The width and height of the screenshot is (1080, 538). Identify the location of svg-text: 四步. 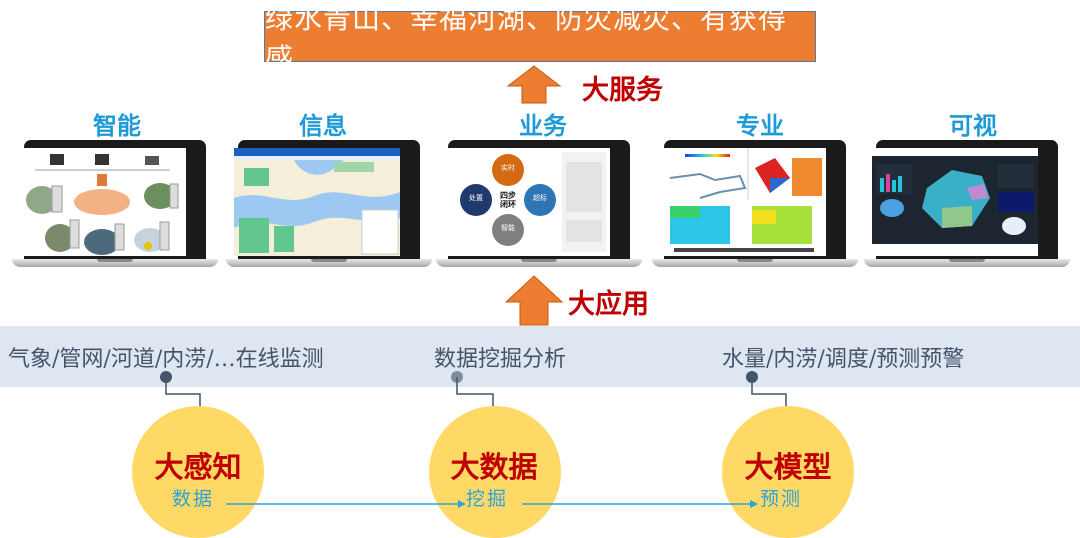
(508, 195).